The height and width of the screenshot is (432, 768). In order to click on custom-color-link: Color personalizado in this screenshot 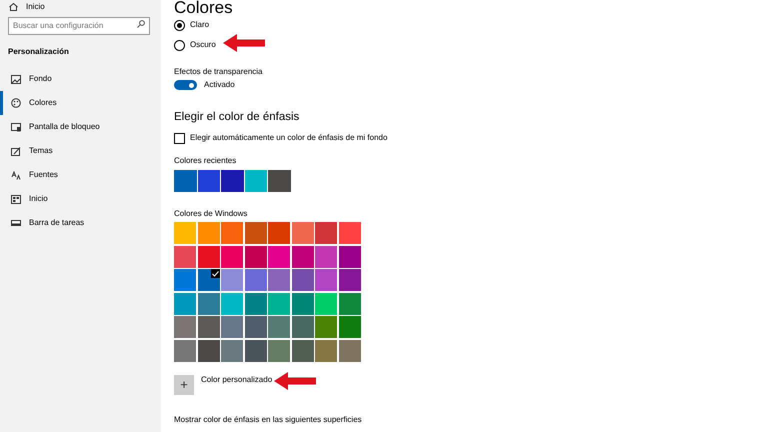, I will do `click(236, 379)`.